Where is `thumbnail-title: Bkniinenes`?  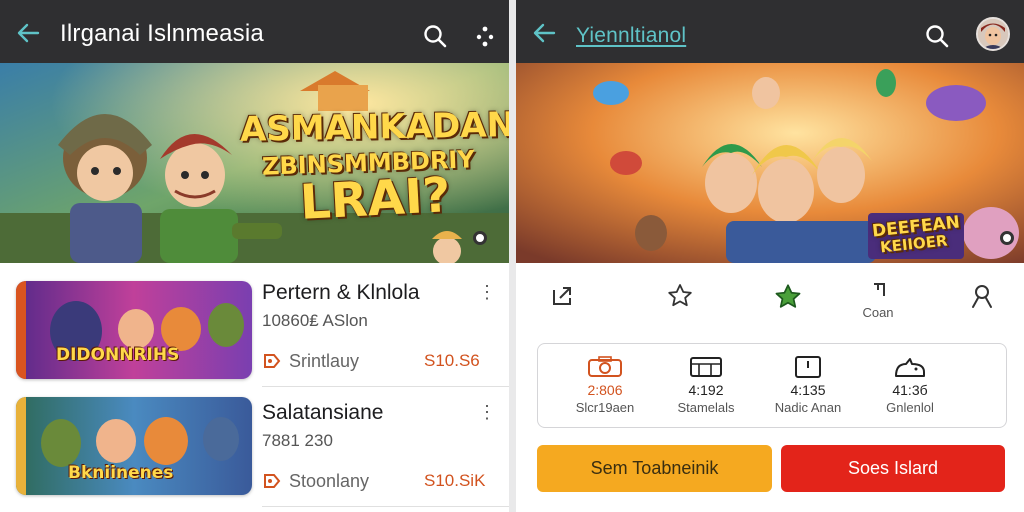 thumbnail-title: Bkniinenes is located at coordinates (121, 473).